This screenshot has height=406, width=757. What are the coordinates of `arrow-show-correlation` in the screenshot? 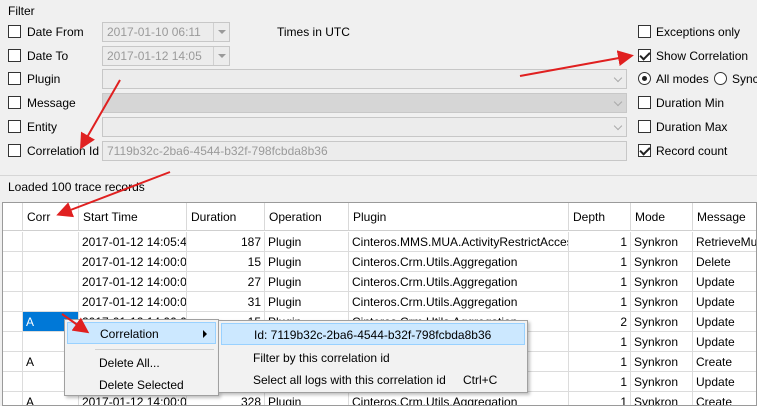 It's located at (576, 63).